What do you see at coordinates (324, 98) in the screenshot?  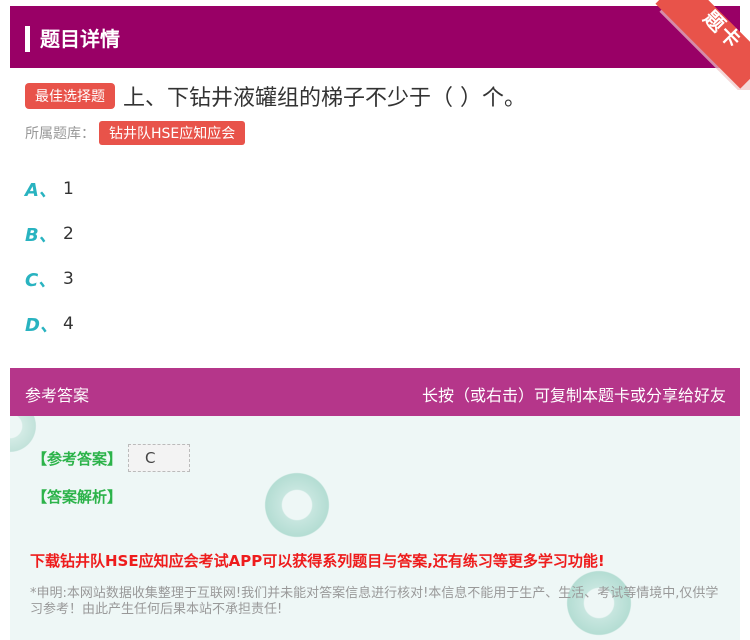 I see `question-text: 上、下钻井液罐组的梯子不少于（ ）个。` at bounding box center [324, 98].